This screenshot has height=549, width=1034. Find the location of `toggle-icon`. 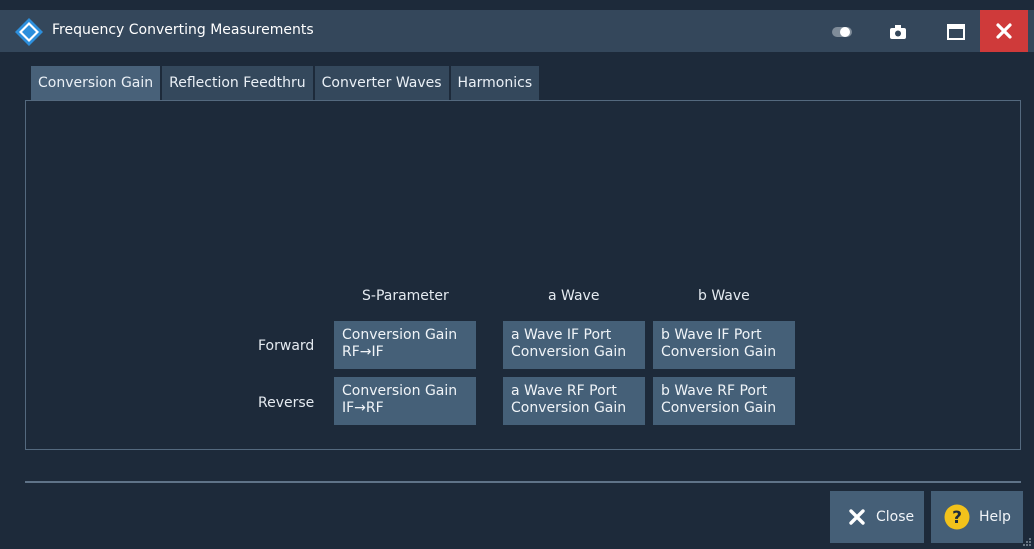

toggle-icon is located at coordinates (842, 32).